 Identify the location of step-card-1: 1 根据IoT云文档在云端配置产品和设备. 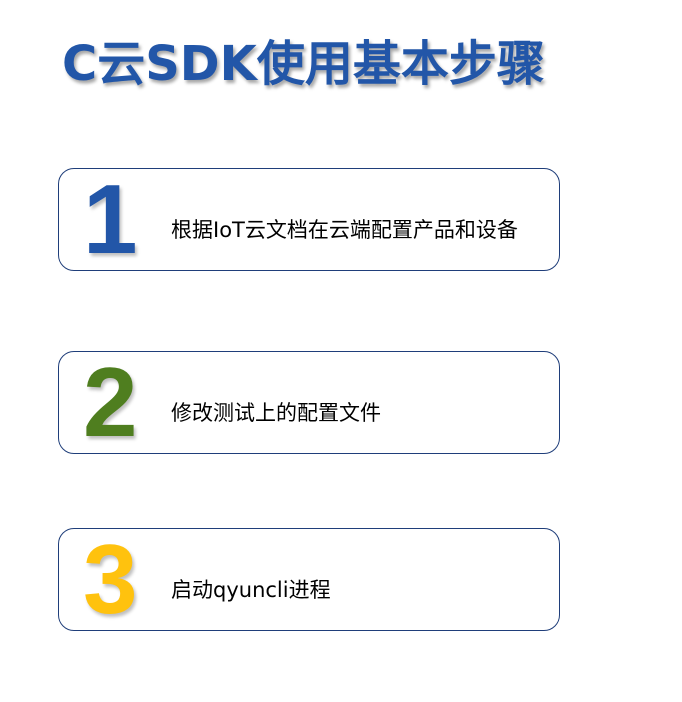
(309, 219).